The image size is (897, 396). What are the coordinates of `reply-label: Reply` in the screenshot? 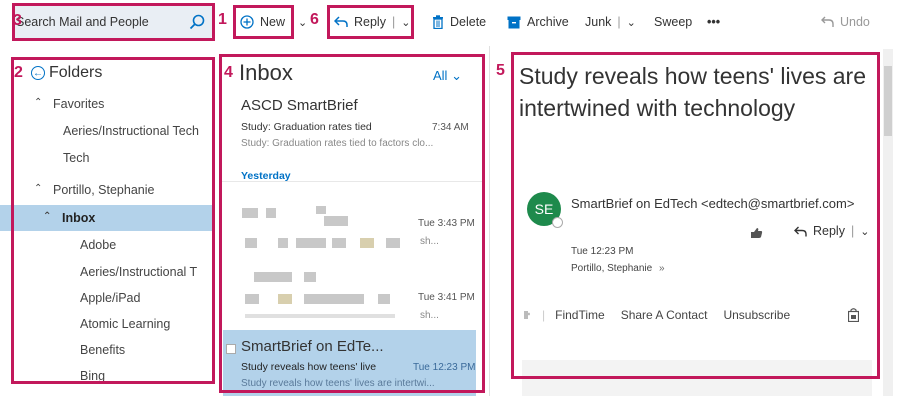 It's located at (370, 22).